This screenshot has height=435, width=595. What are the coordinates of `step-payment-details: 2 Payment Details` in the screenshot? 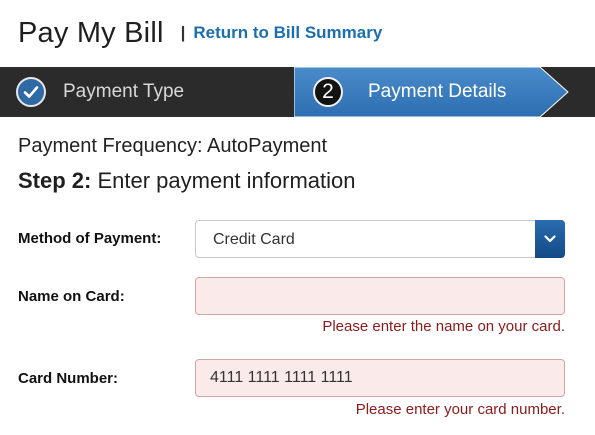 It's located at (432, 92).